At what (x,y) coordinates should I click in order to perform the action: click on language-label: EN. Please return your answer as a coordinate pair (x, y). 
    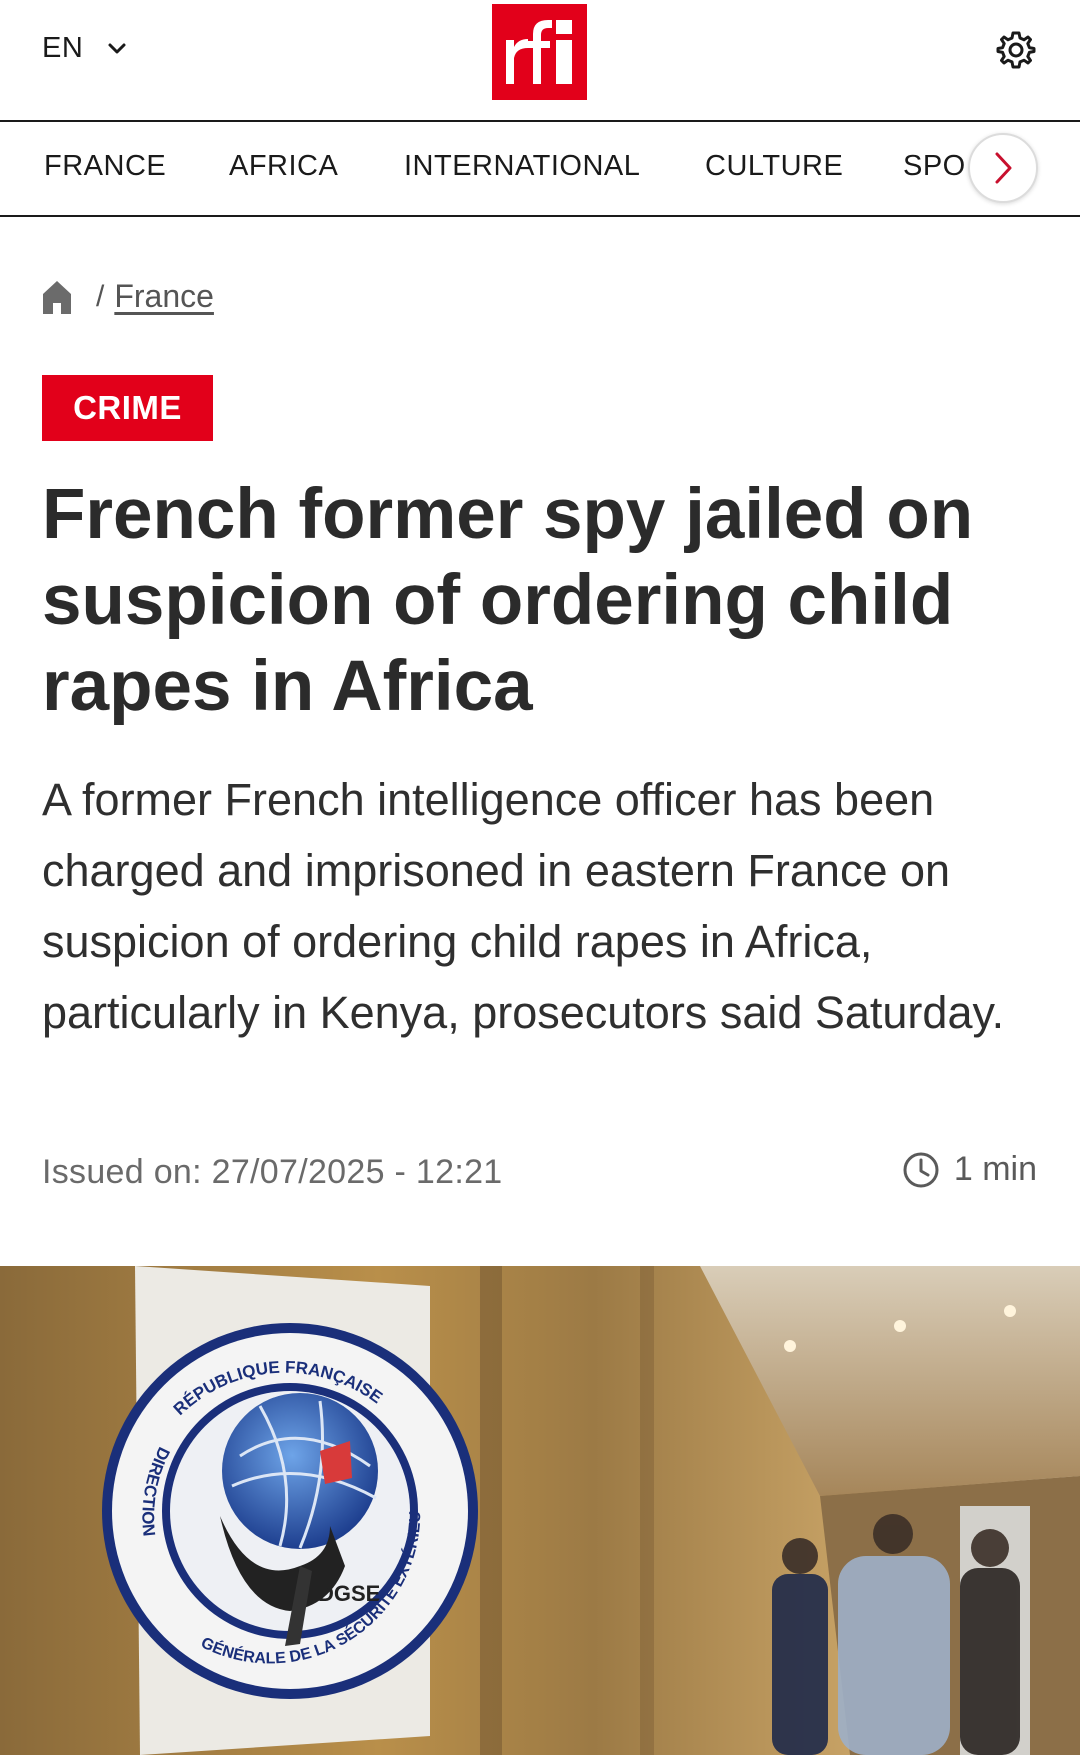
    Looking at the image, I should click on (63, 48).